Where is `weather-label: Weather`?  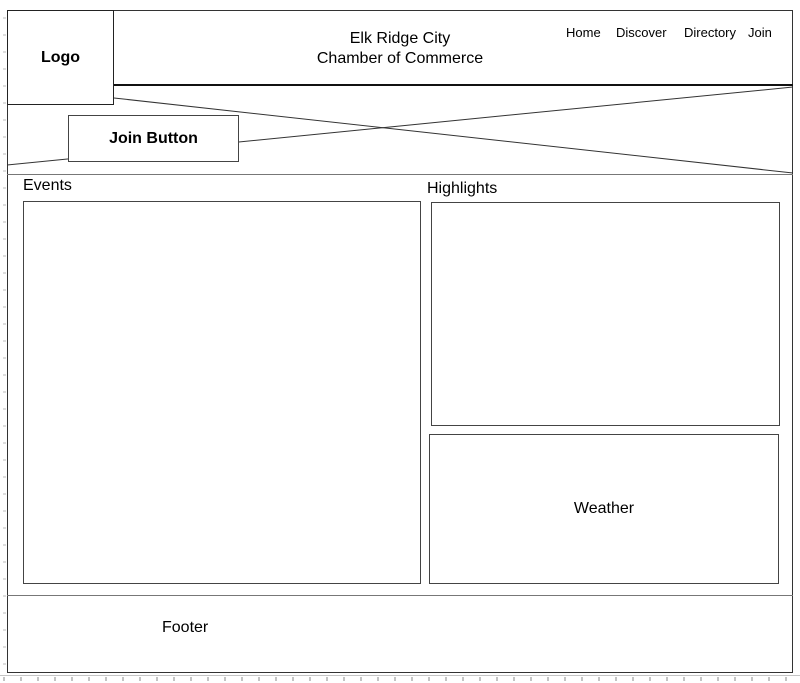 weather-label: Weather is located at coordinates (604, 508).